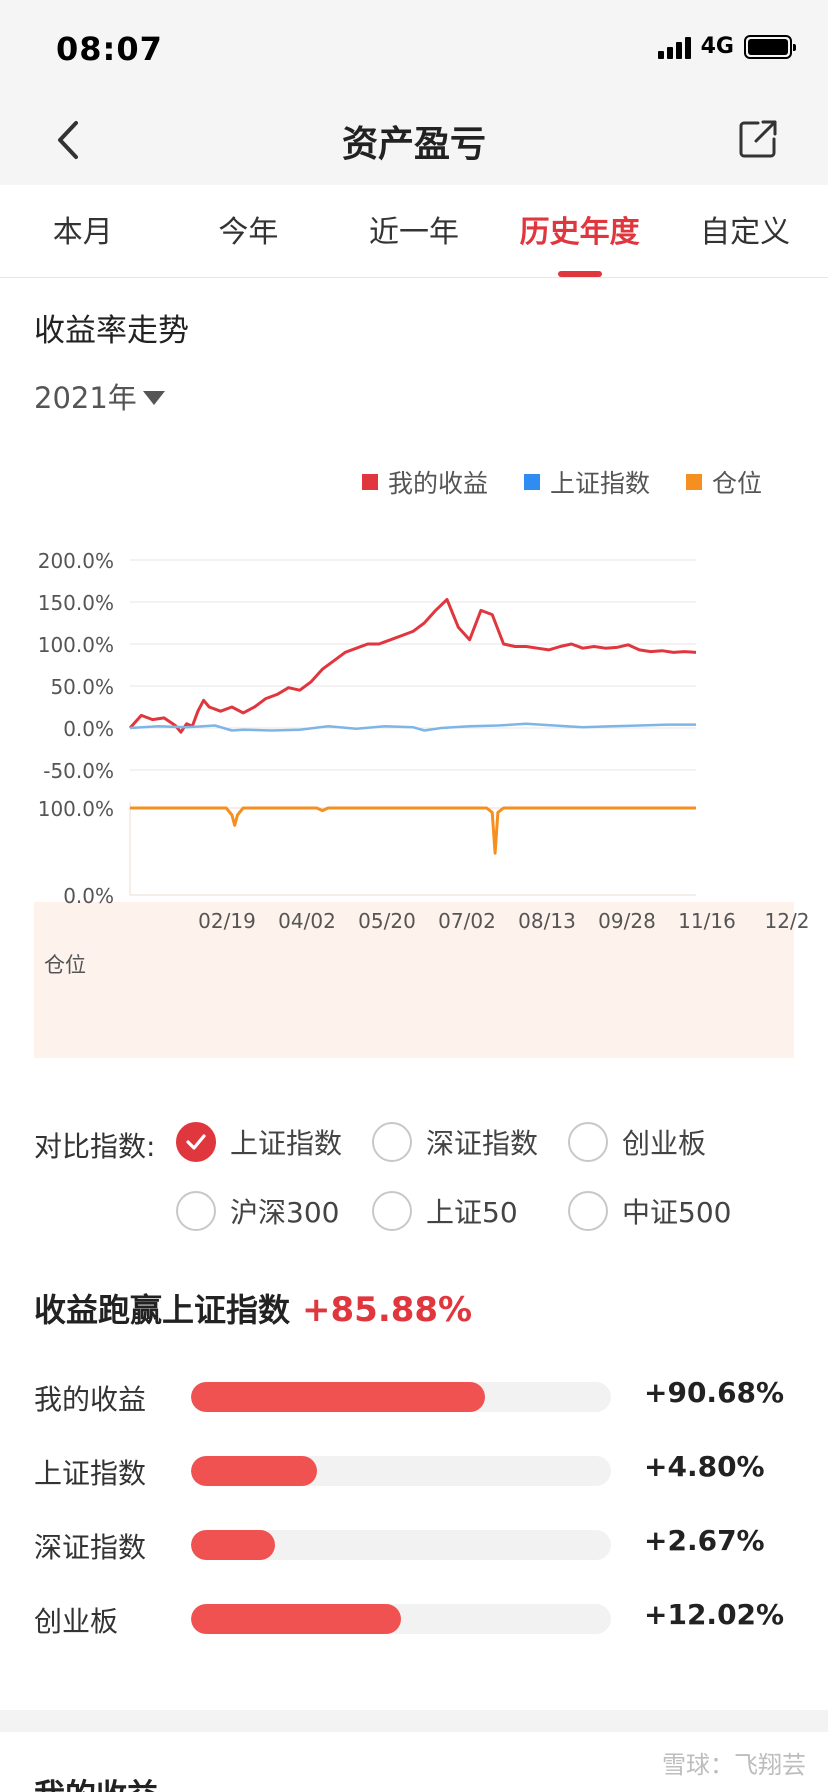  Describe the element at coordinates (196, 1142) in the screenshot. I see `checked-icon` at that location.